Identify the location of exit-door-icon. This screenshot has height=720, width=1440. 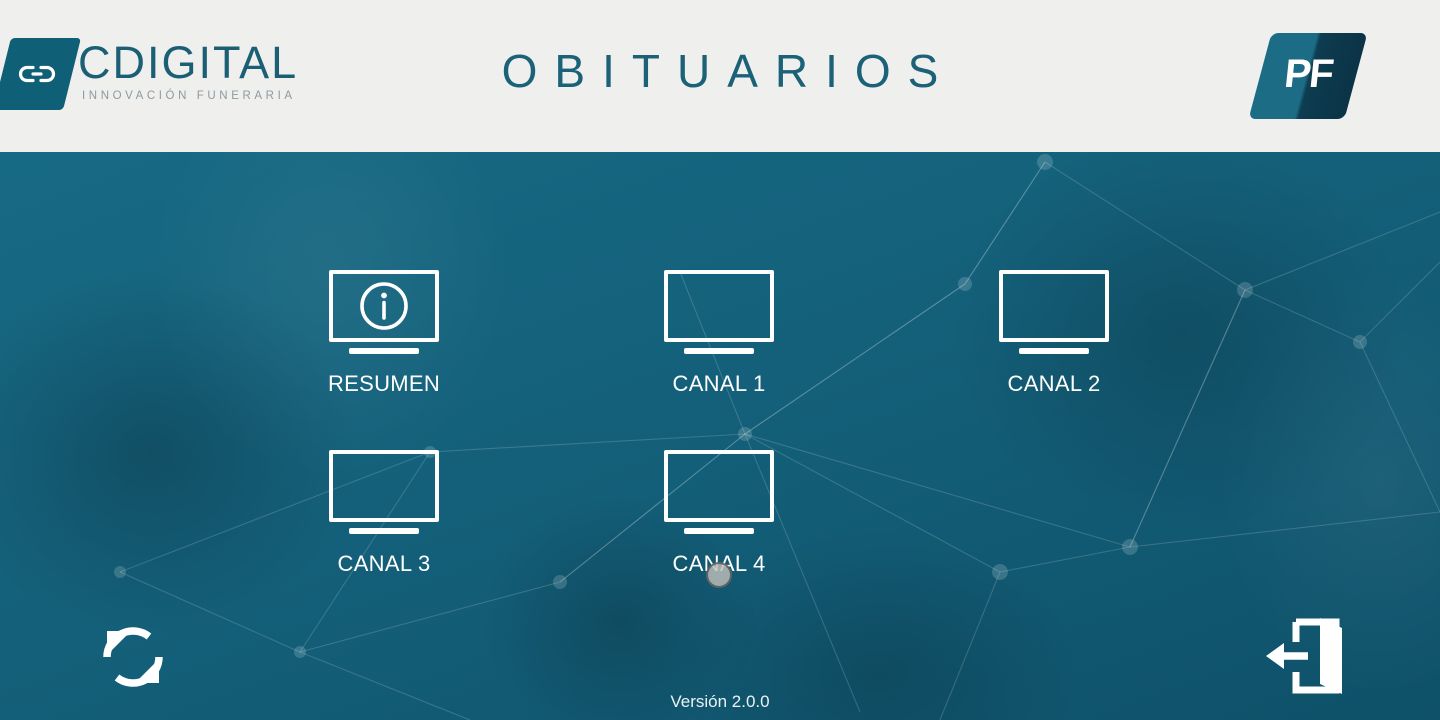
(1304, 656).